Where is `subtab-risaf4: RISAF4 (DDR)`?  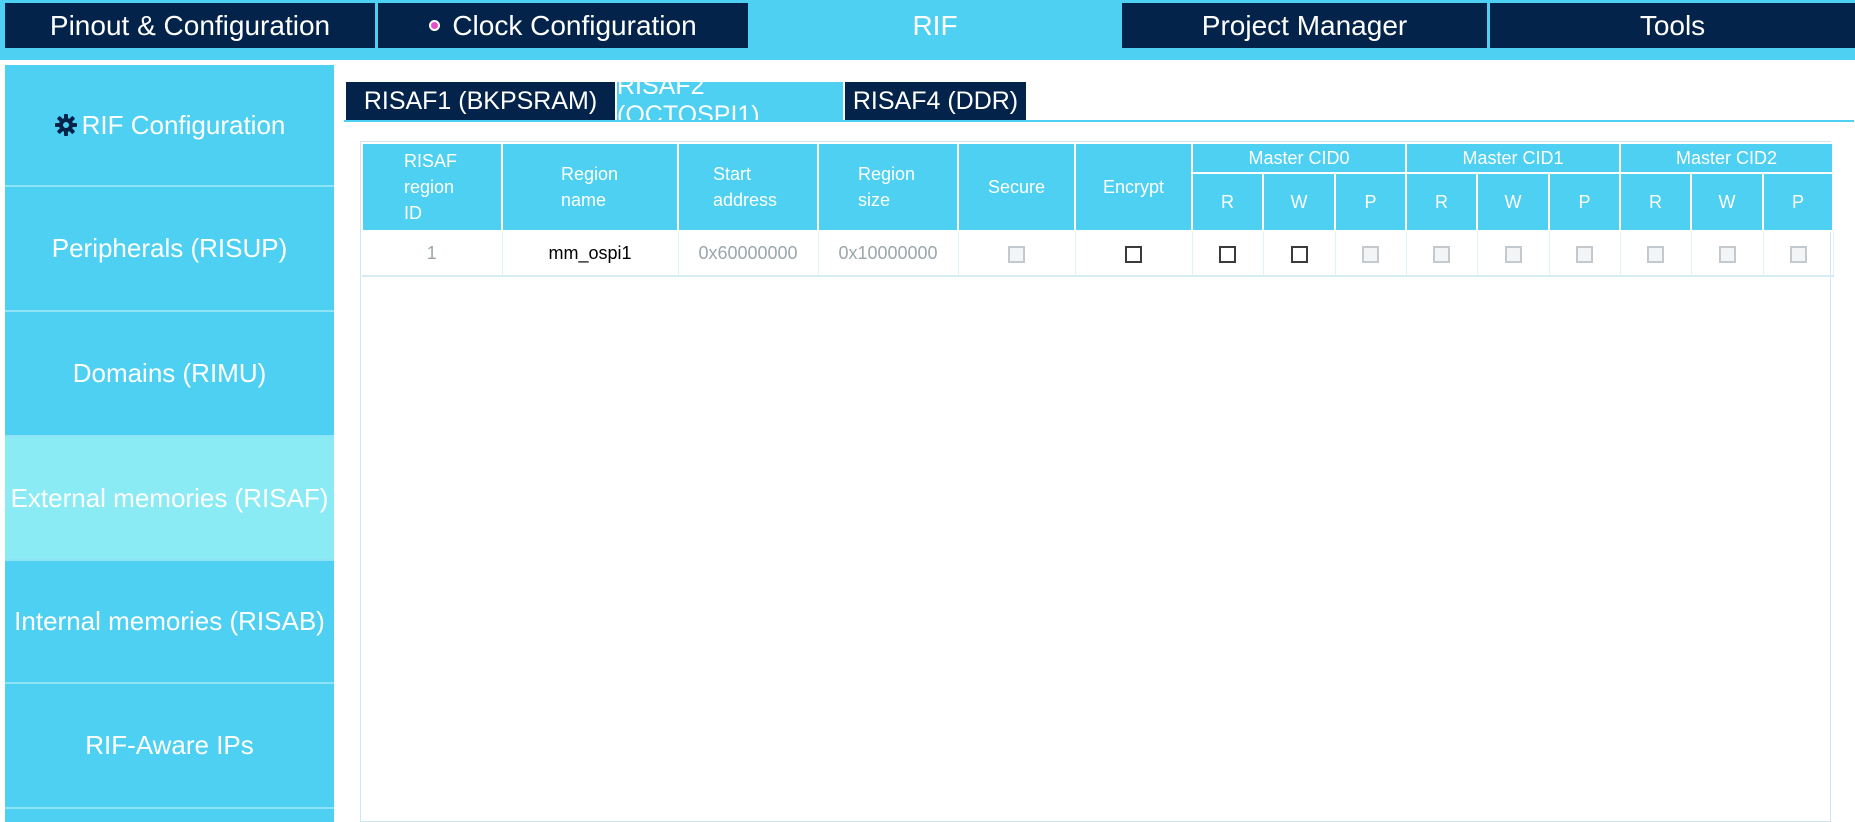
subtab-risaf4: RISAF4 (DDR) is located at coordinates (935, 101).